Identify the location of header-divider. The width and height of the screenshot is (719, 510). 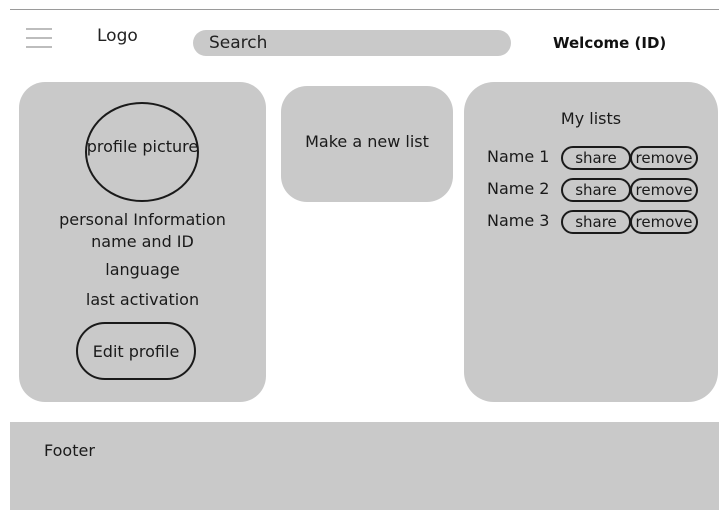
(364, 9).